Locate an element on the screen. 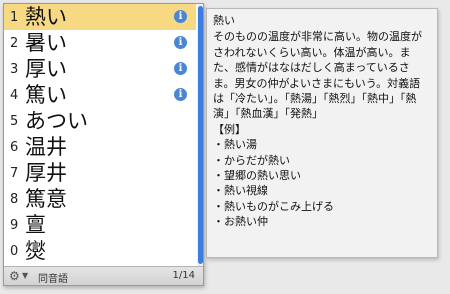  scrollbar is located at coordinates (200, 135).